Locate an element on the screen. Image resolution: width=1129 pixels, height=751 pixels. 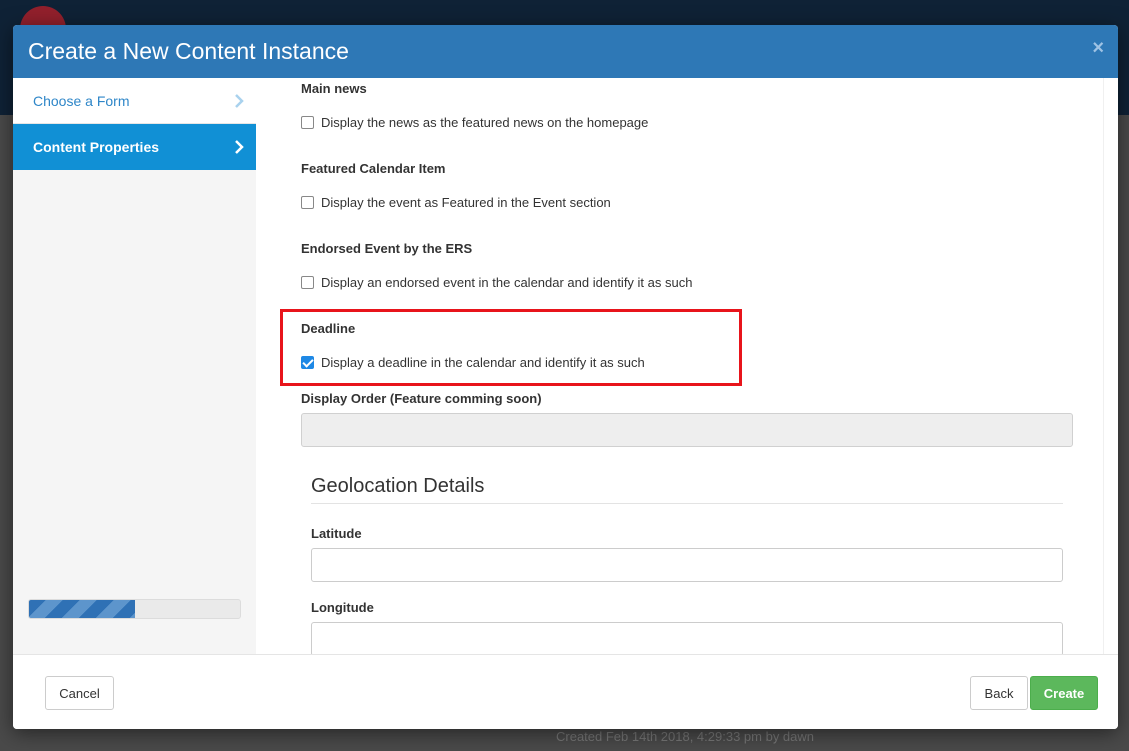
section-divider is located at coordinates (687, 503).